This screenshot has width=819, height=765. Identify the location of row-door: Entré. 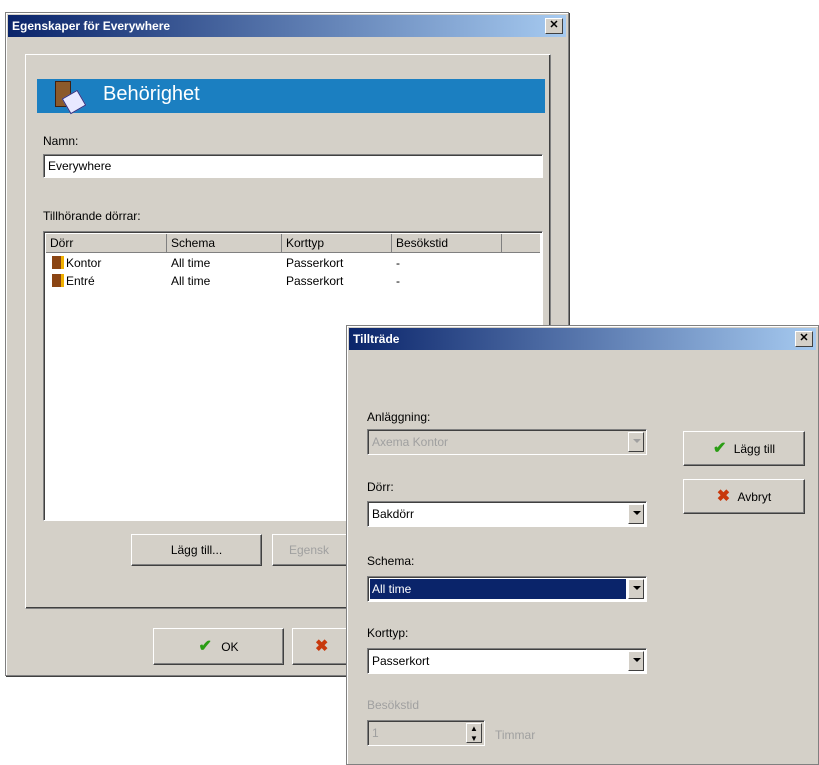
(80, 281).